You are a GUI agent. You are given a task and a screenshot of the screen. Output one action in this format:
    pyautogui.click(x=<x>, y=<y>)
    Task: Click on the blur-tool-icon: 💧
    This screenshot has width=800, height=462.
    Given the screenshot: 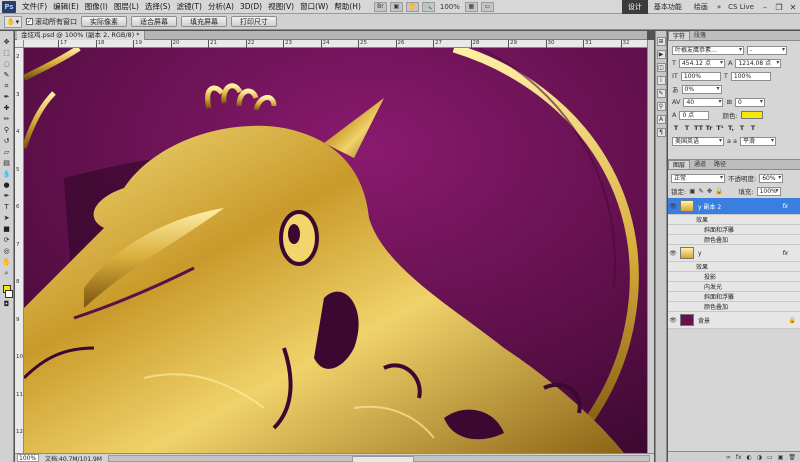 What is the action you would take?
    pyautogui.click(x=6, y=174)
    